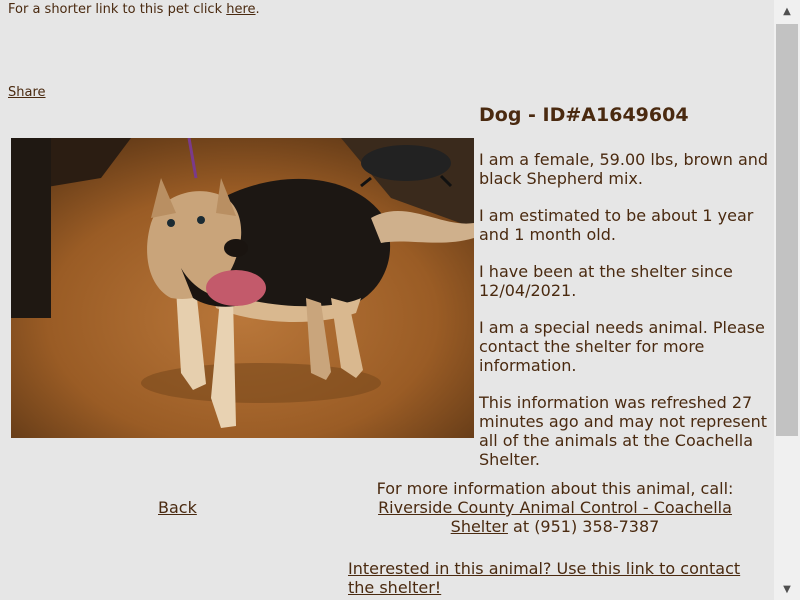 The height and width of the screenshot is (600, 800). I want to click on vertical-scrollbar: ▲ ▼, so click(787, 300).